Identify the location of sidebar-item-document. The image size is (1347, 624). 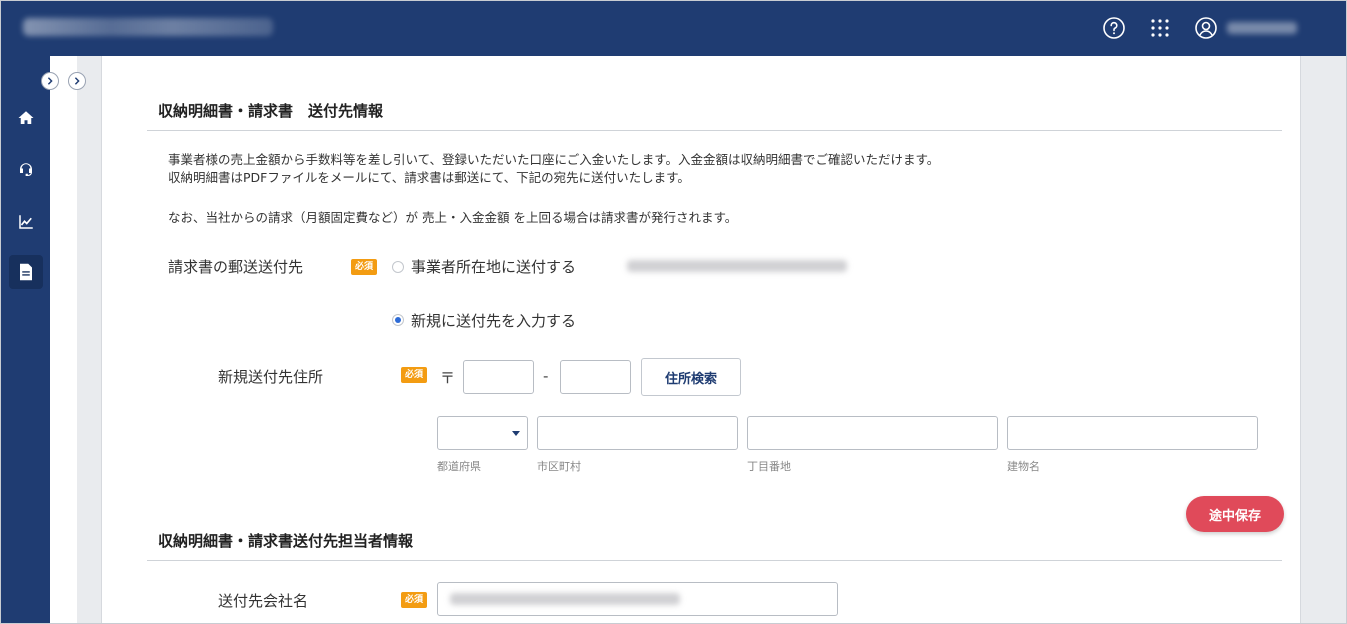
(26, 272).